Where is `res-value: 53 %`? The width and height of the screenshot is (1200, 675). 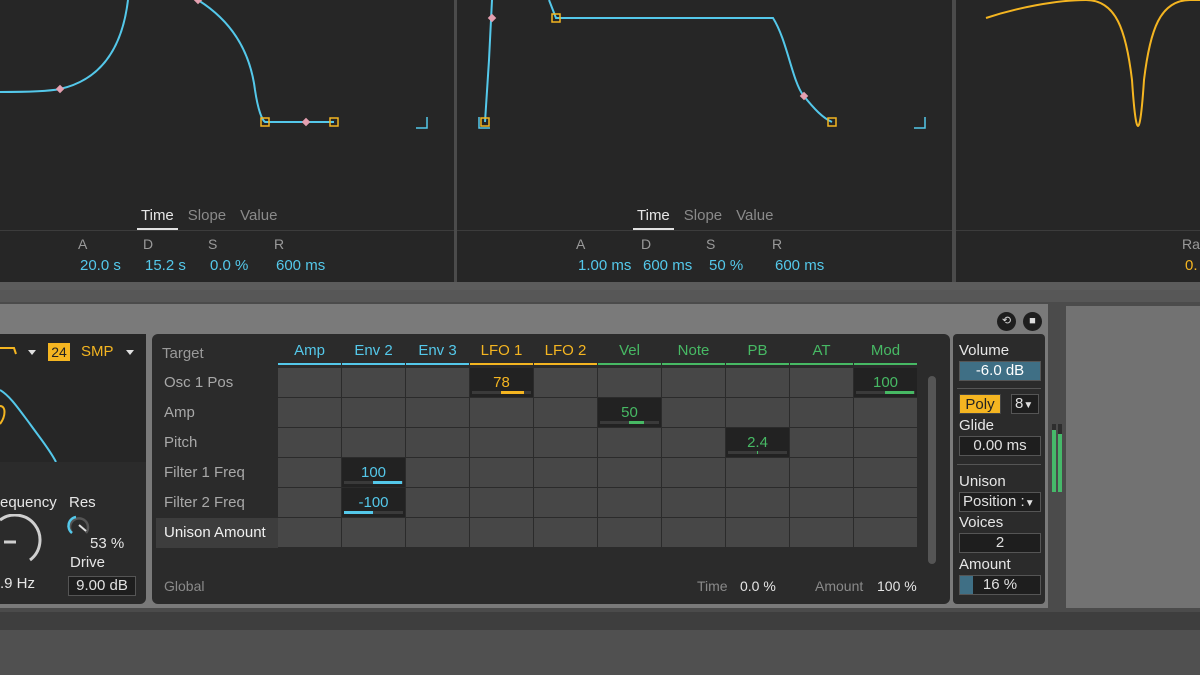 res-value: 53 % is located at coordinates (107, 543).